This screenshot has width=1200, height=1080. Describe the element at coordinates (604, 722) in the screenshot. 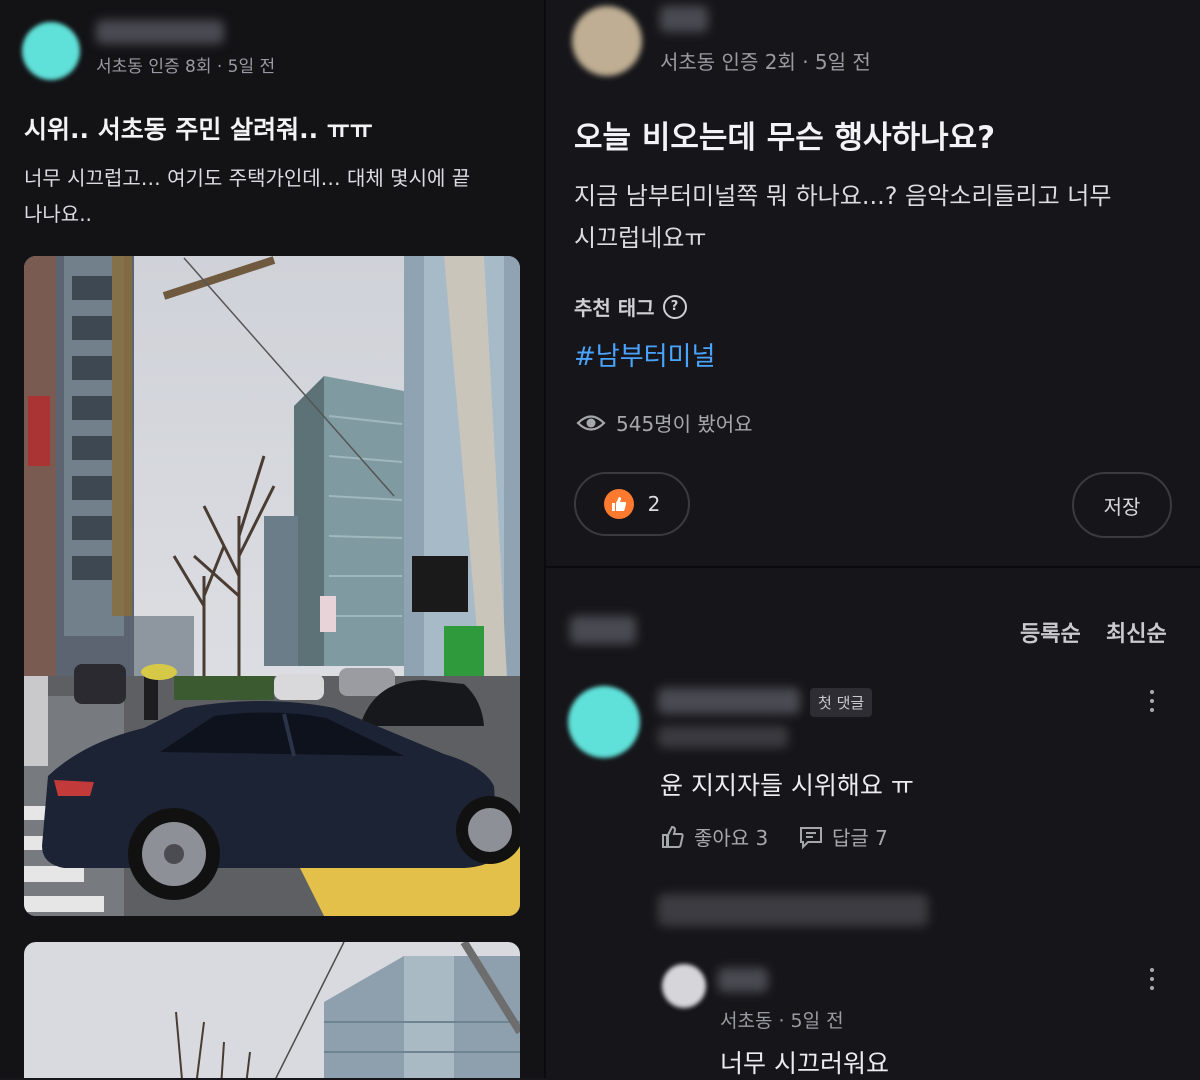

I see `commenter-avatar` at that location.